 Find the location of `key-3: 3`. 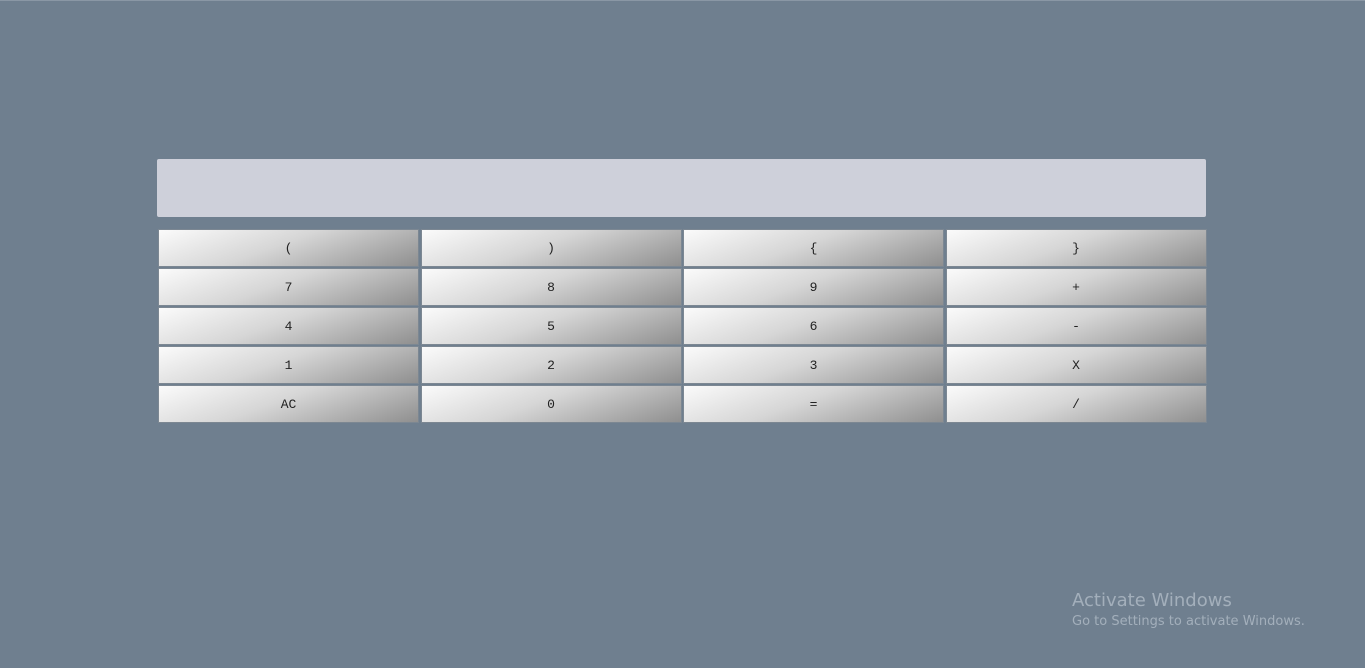

key-3: 3 is located at coordinates (813, 365).